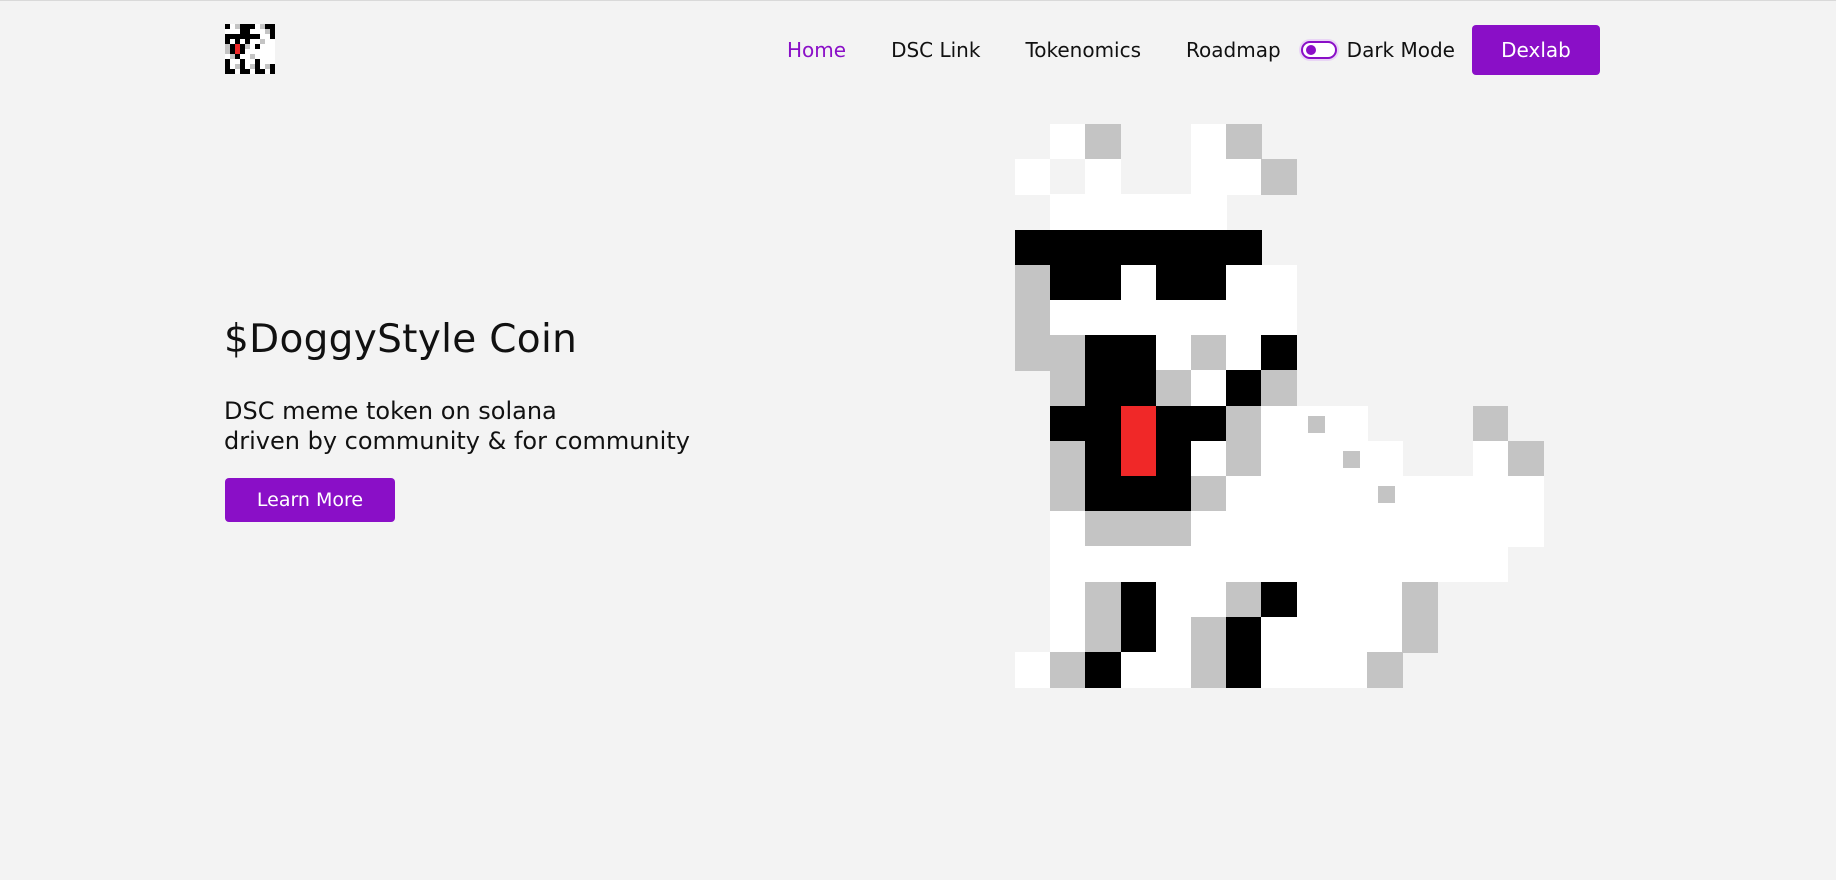 The width and height of the screenshot is (1836, 880). I want to click on dexlab-button: Dexlab, so click(1536, 50).